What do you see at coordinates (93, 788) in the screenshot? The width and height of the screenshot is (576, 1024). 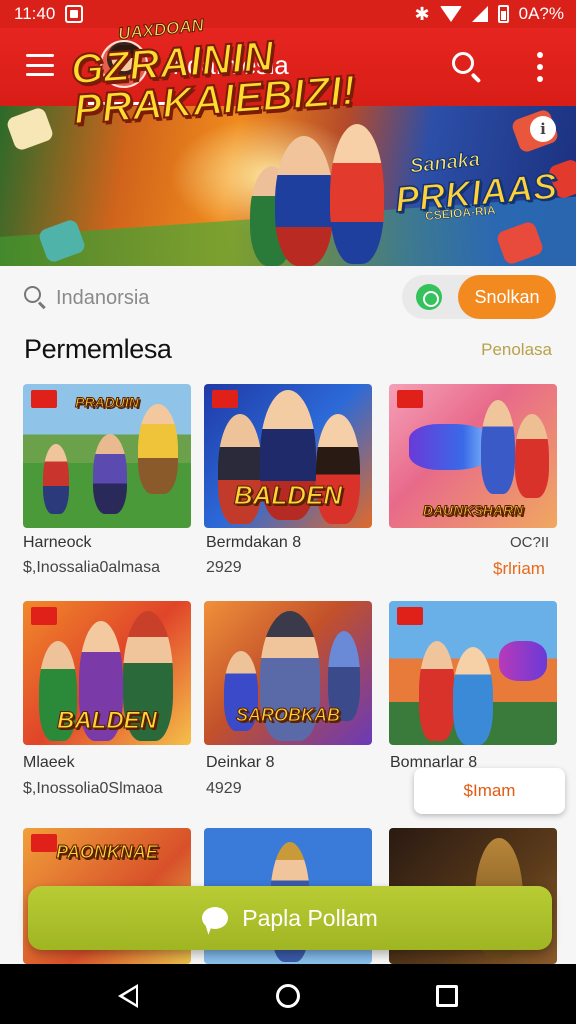 I see `game-meta: $,Inossolia0Slmaoa` at bounding box center [93, 788].